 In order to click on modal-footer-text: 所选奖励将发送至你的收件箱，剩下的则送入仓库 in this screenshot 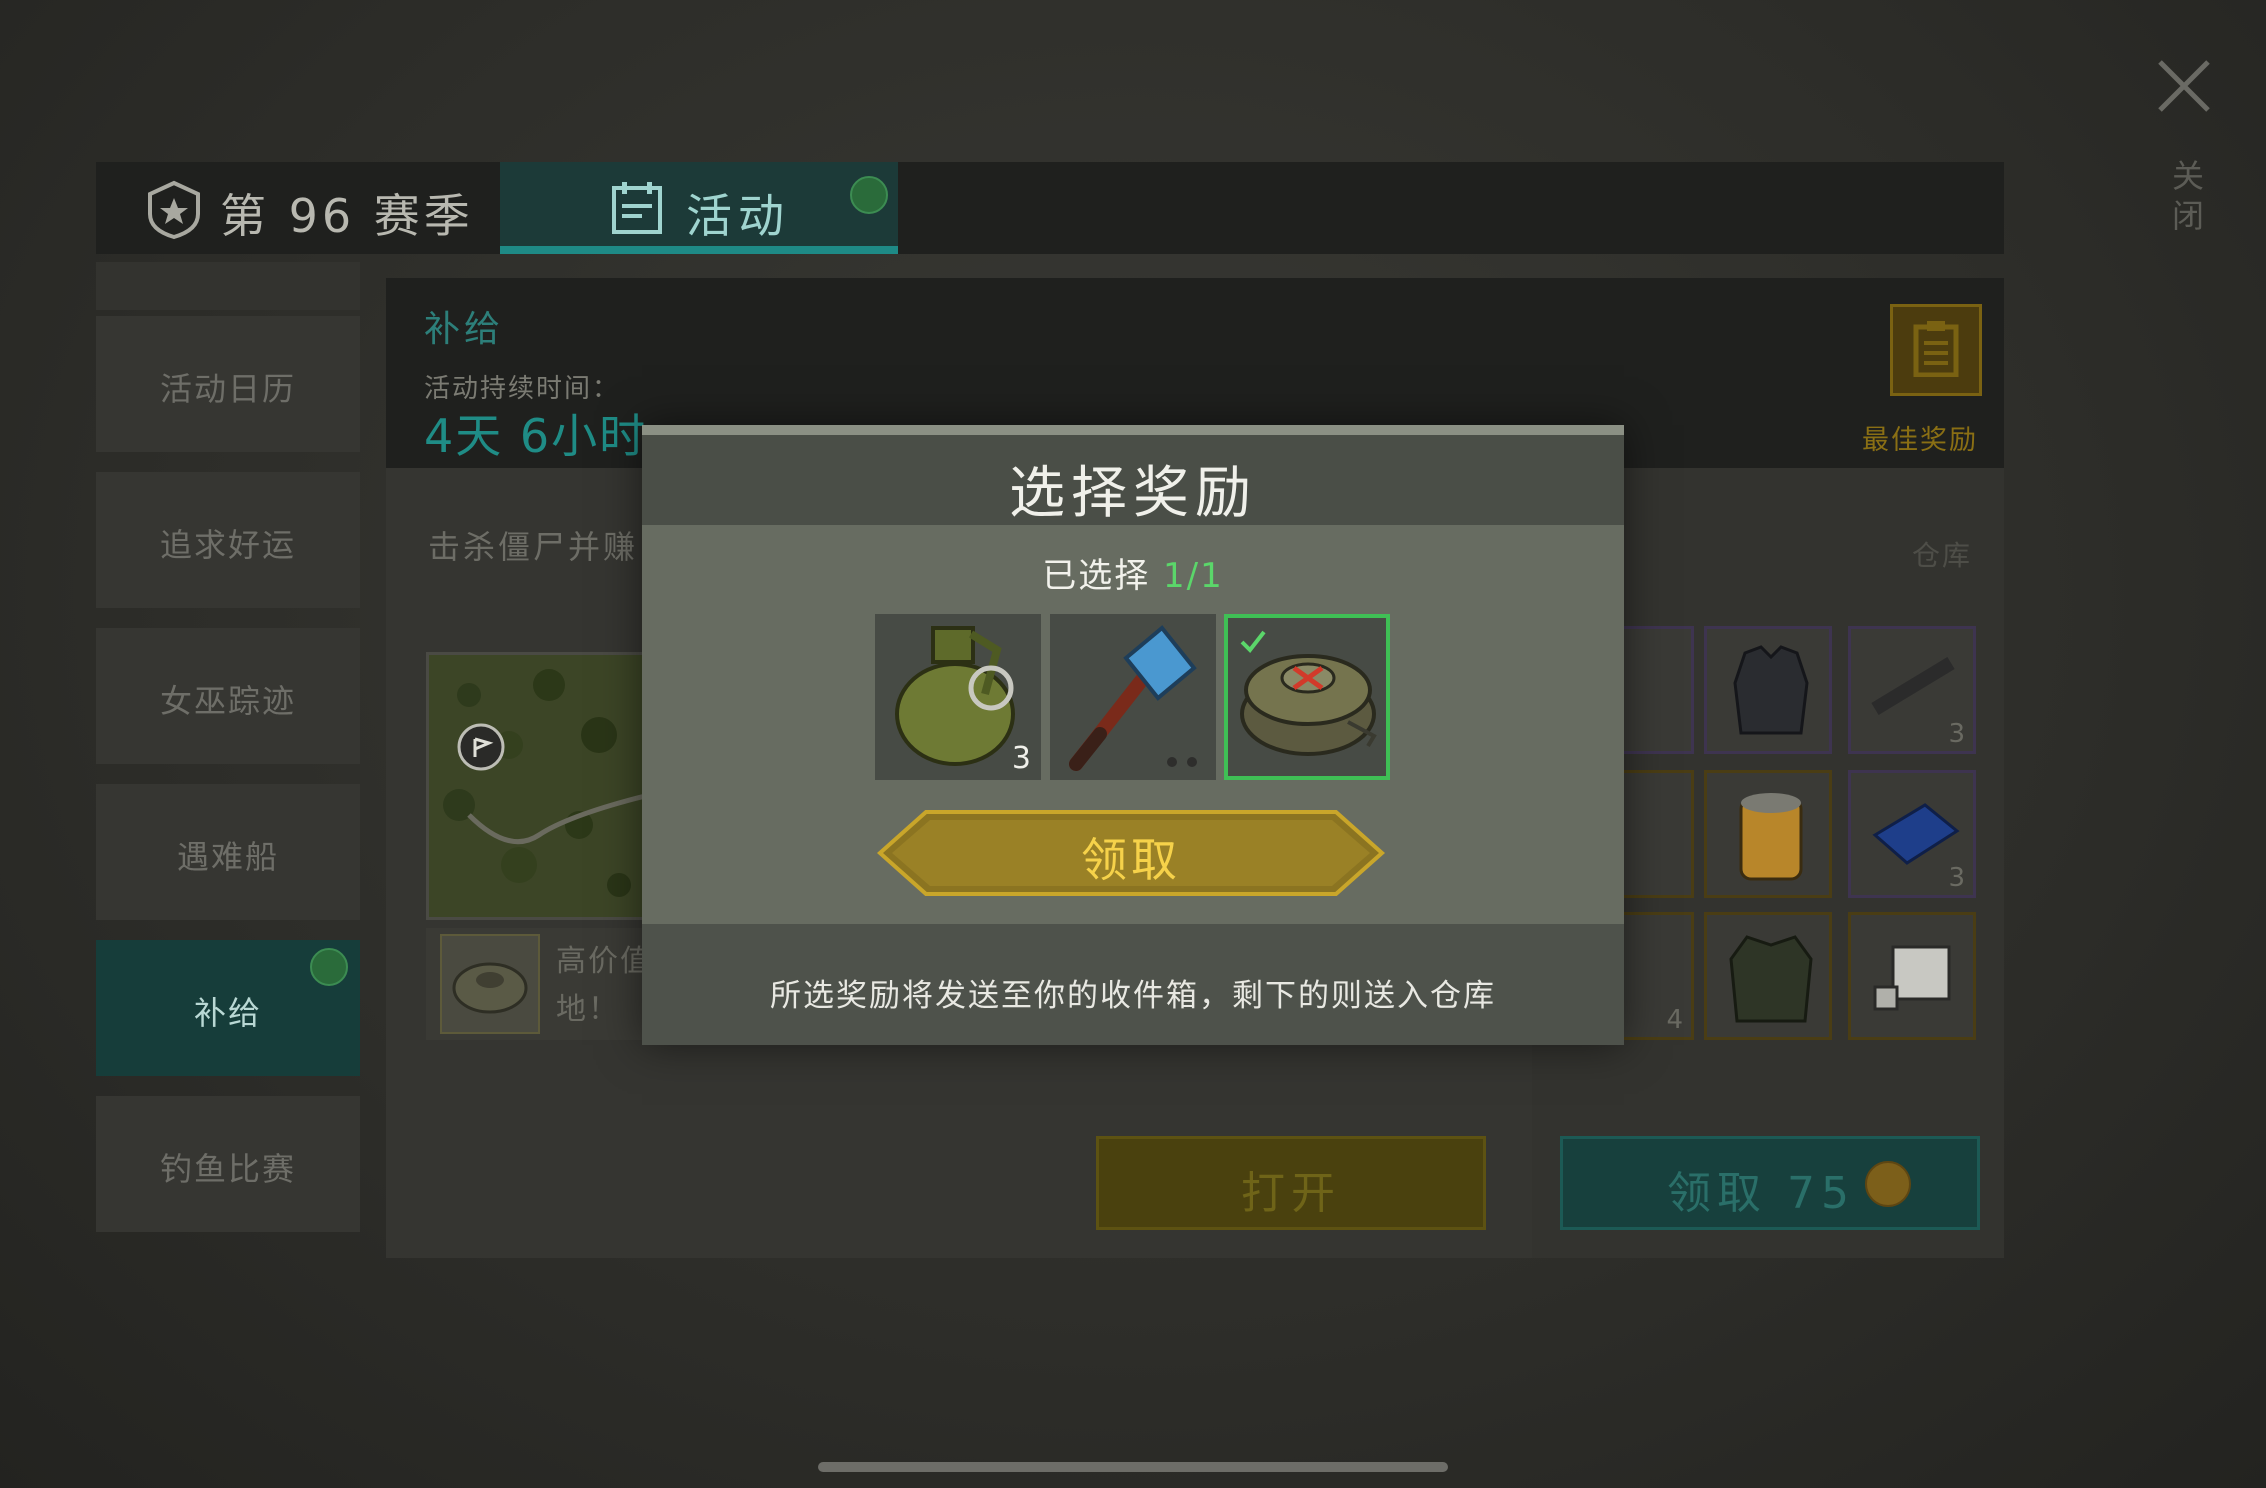, I will do `click(1133, 996)`.